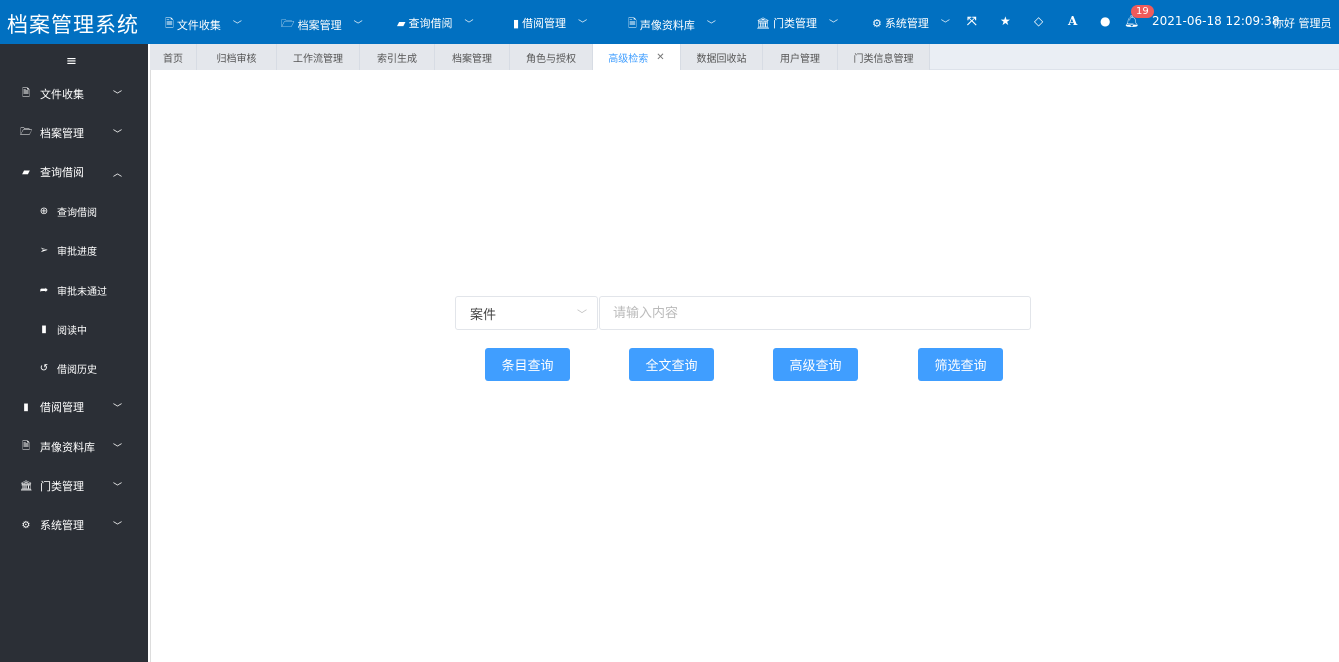 Image resolution: width=1339 pixels, height=662 pixels. I want to click on sidebar-item-borrow: ▮ 借阅管理 ﹀, so click(74, 407).